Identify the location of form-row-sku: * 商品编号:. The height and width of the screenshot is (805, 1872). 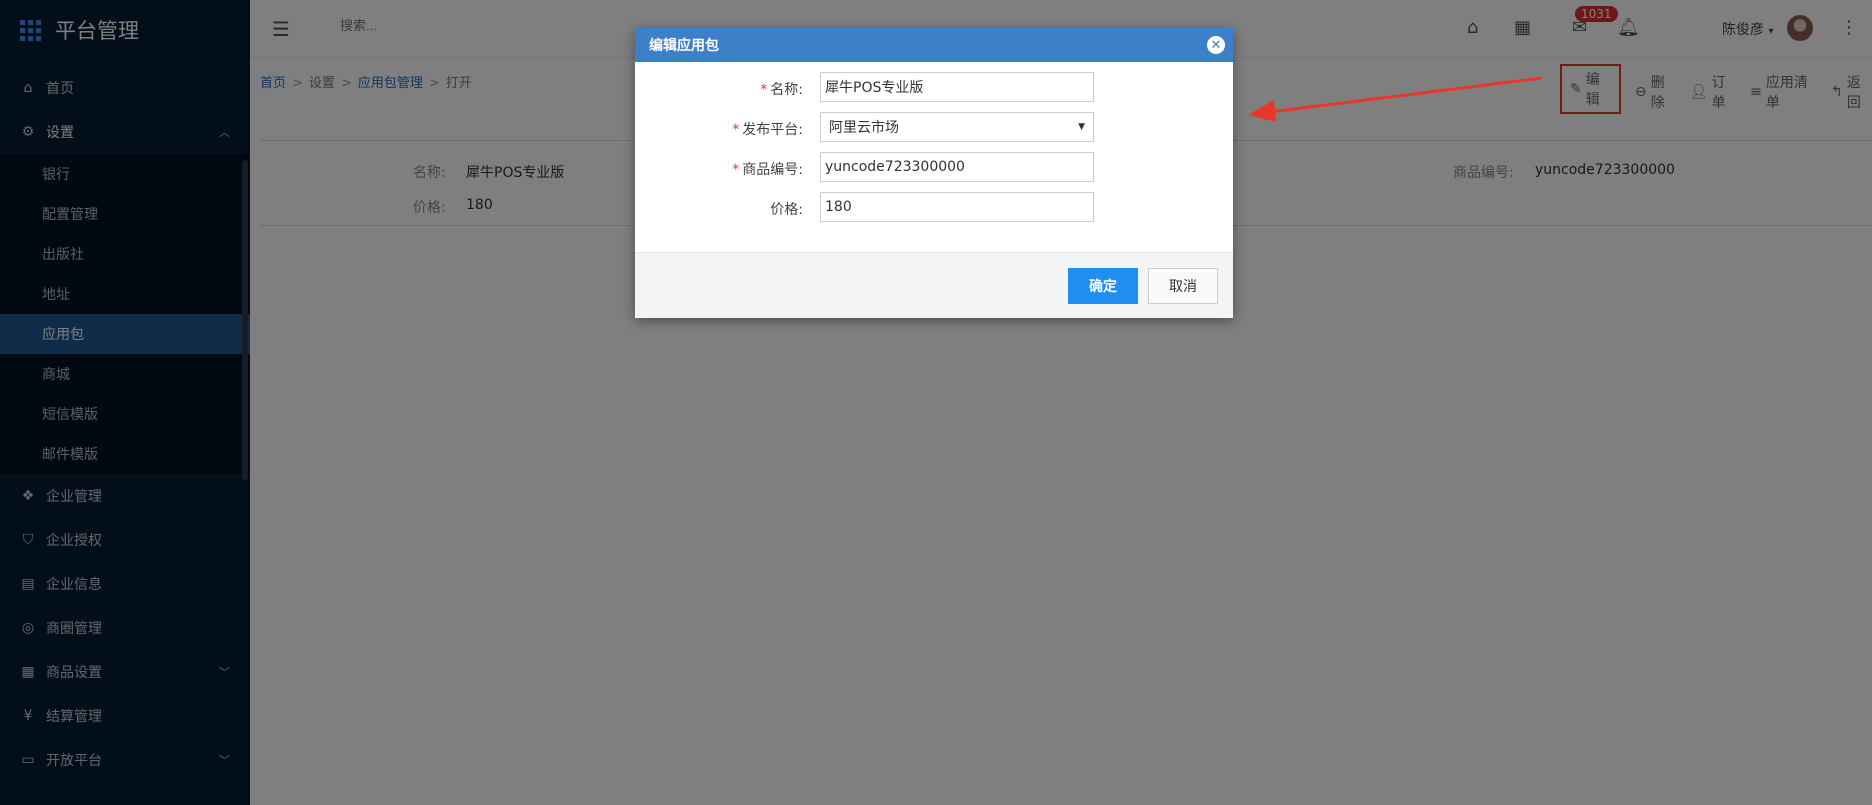
(934, 168).